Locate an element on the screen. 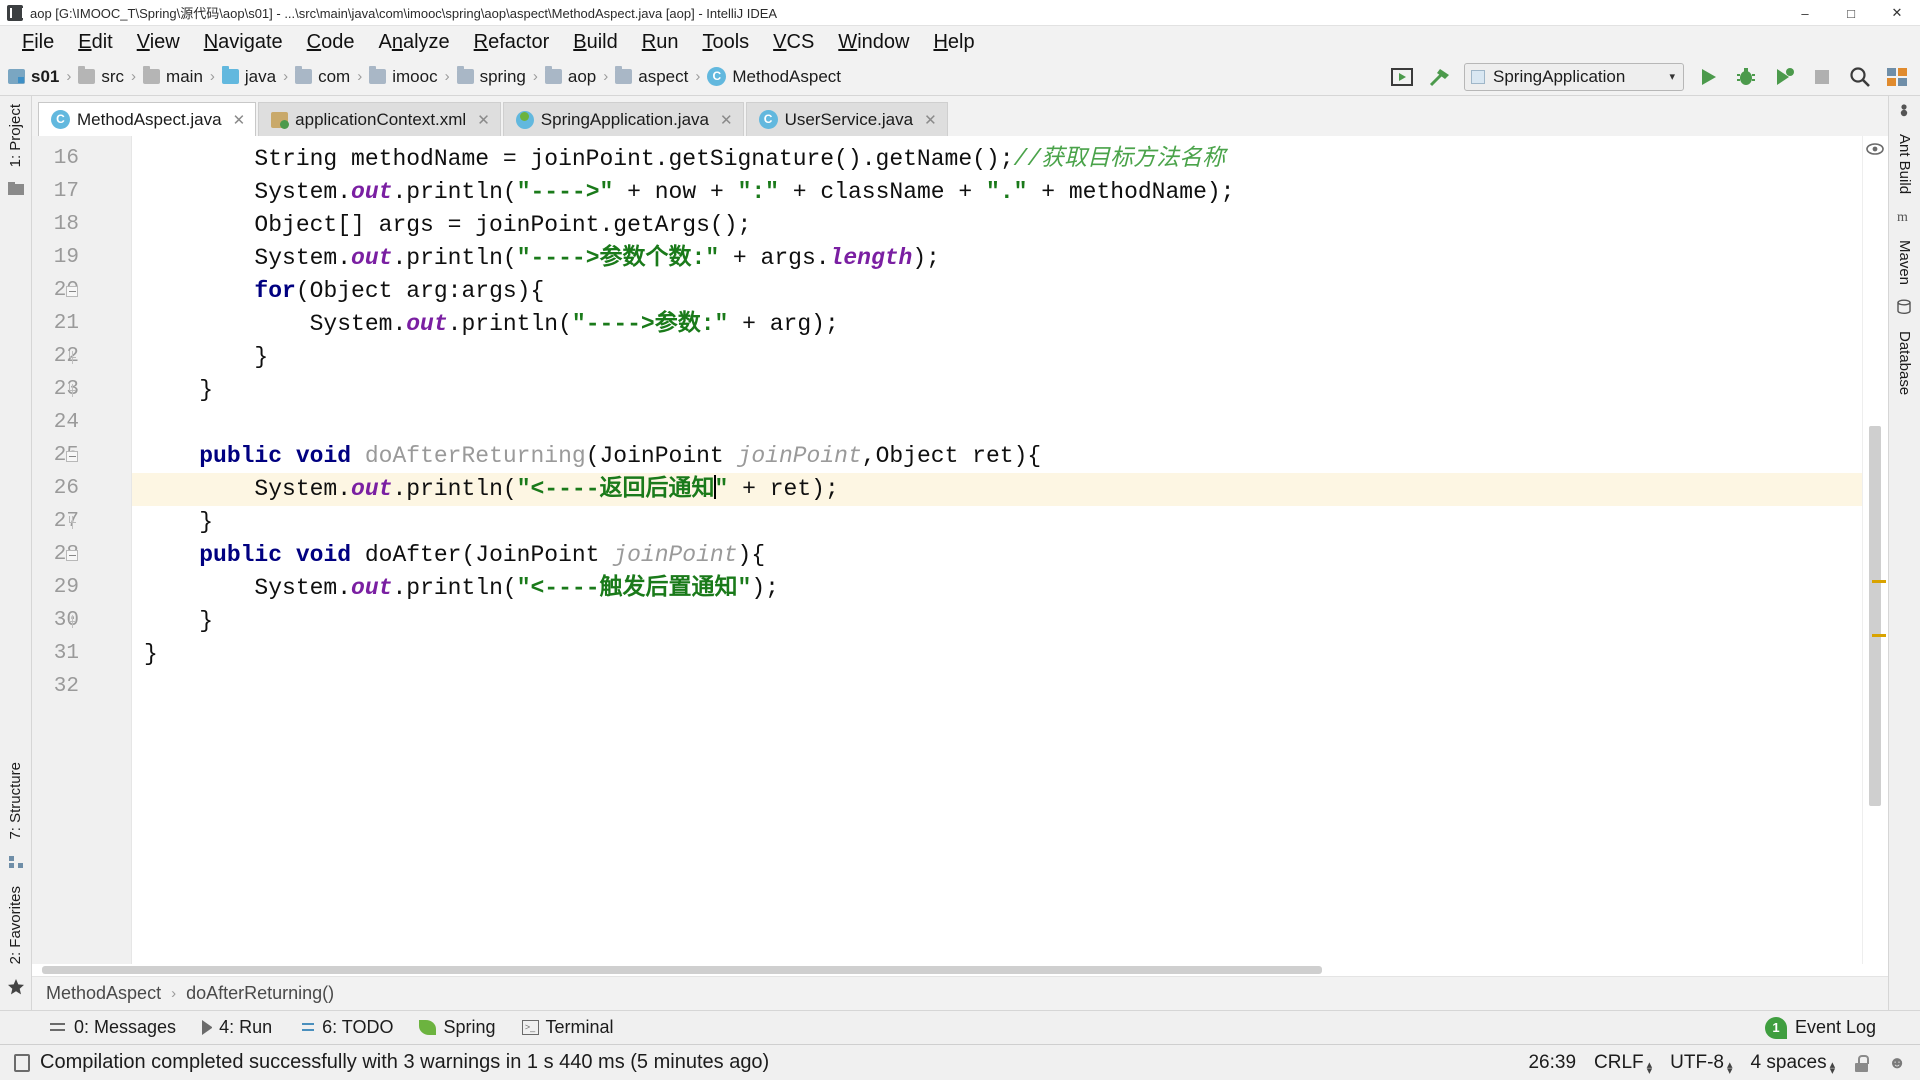 The width and height of the screenshot is (1920, 1080). sidebar-item-structure: 7: Structure is located at coordinates (15, 801).